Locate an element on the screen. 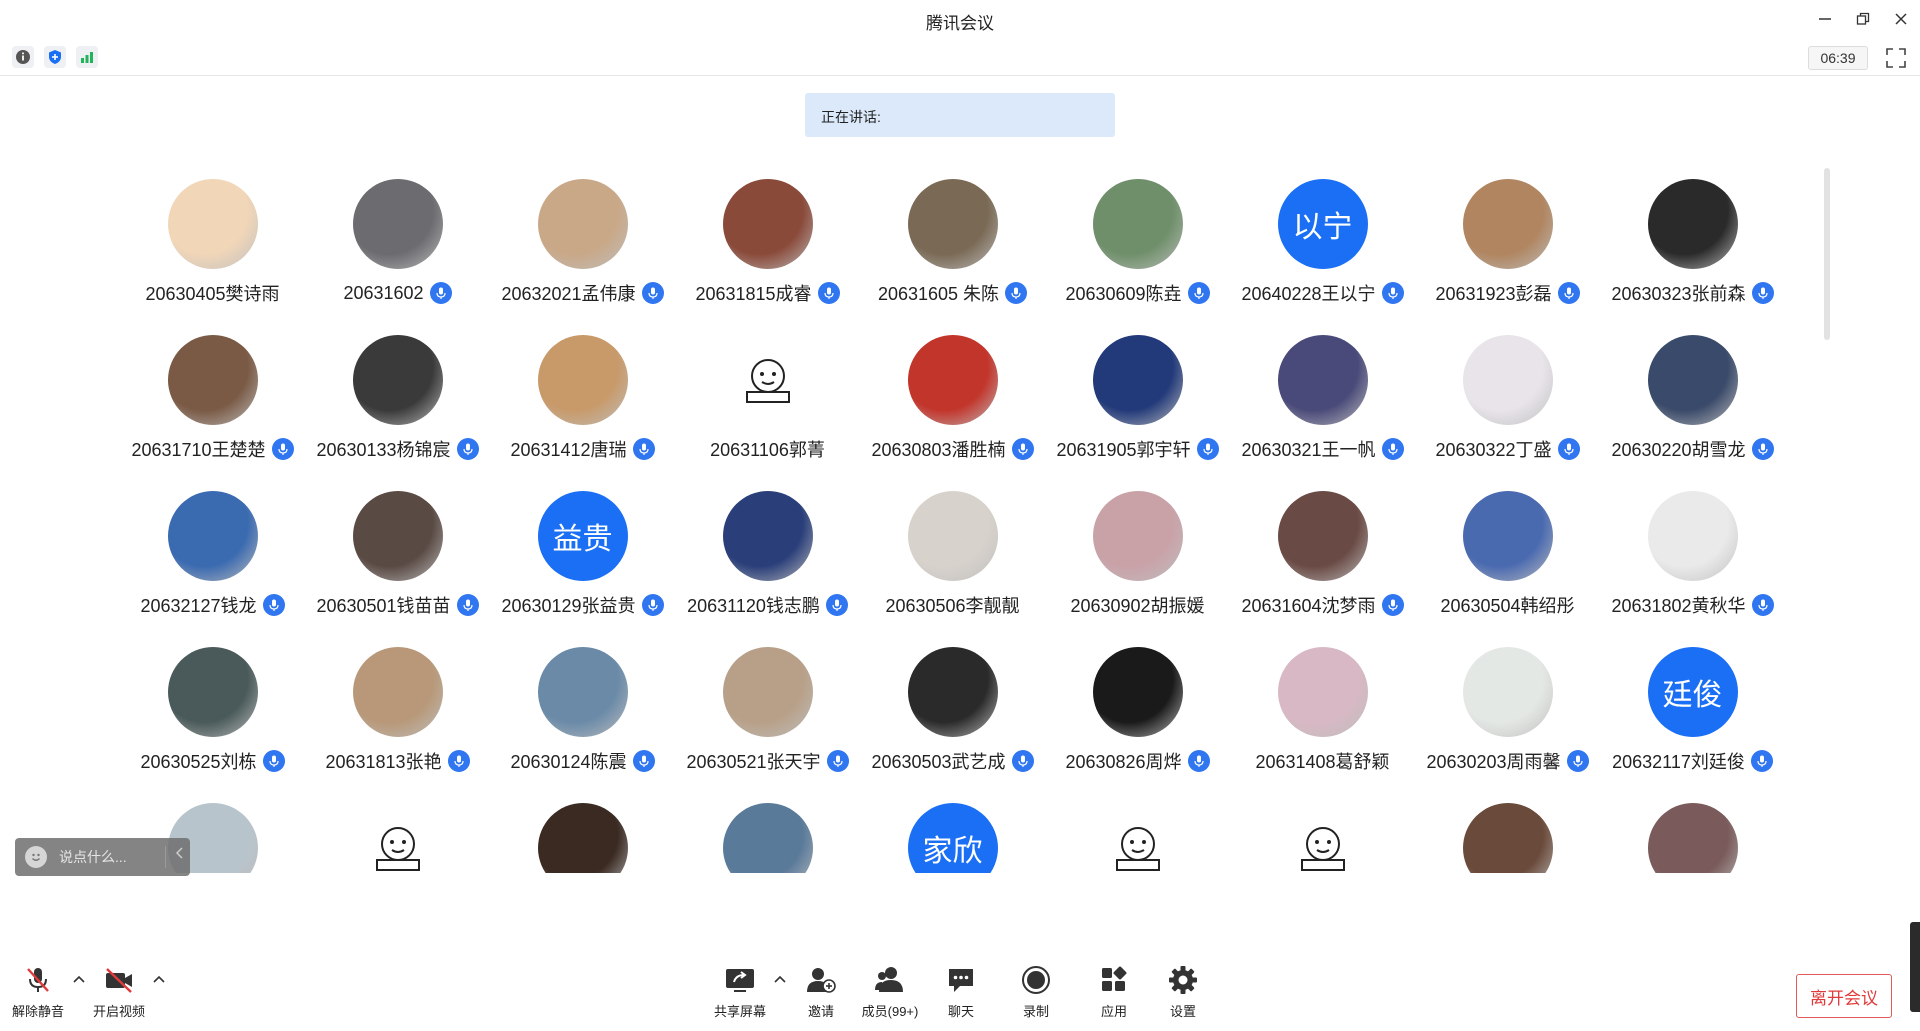 This screenshot has width=1920, height=1031. participant-tile: 20631813张艳 is located at coordinates (397, 716).